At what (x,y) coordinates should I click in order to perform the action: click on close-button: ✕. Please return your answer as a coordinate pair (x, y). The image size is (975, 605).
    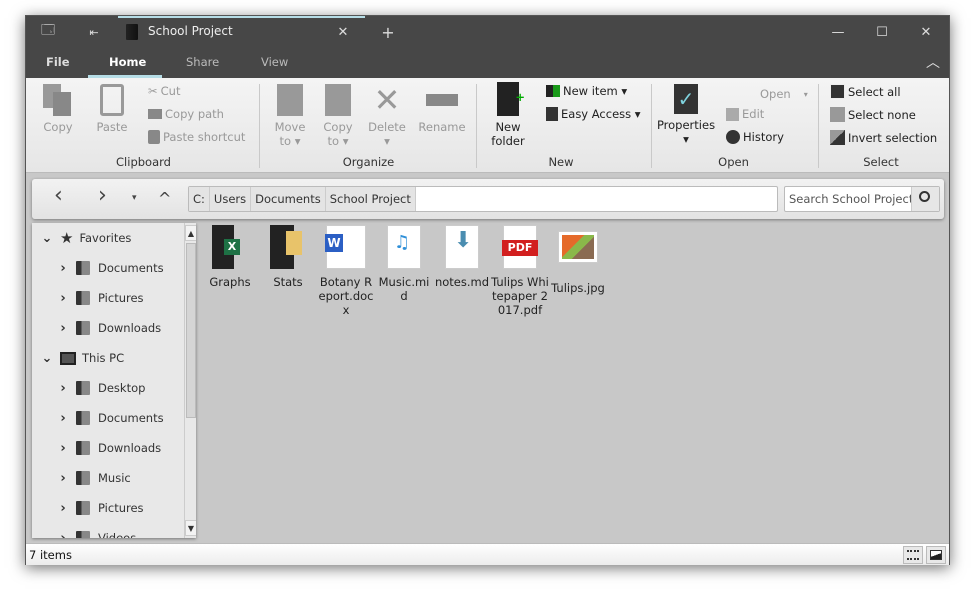
    Looking at the image, I should click on (926, 32).